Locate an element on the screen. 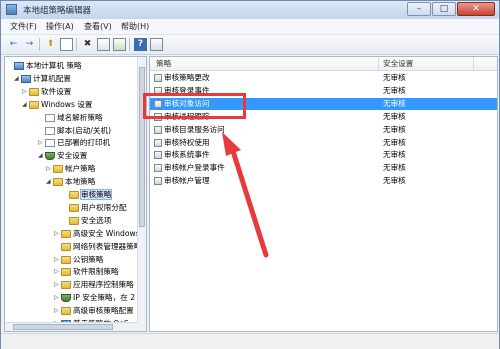 This screenshot has height=349, width=500. delete-icon: ✖ is located at coordinates (87, 44).